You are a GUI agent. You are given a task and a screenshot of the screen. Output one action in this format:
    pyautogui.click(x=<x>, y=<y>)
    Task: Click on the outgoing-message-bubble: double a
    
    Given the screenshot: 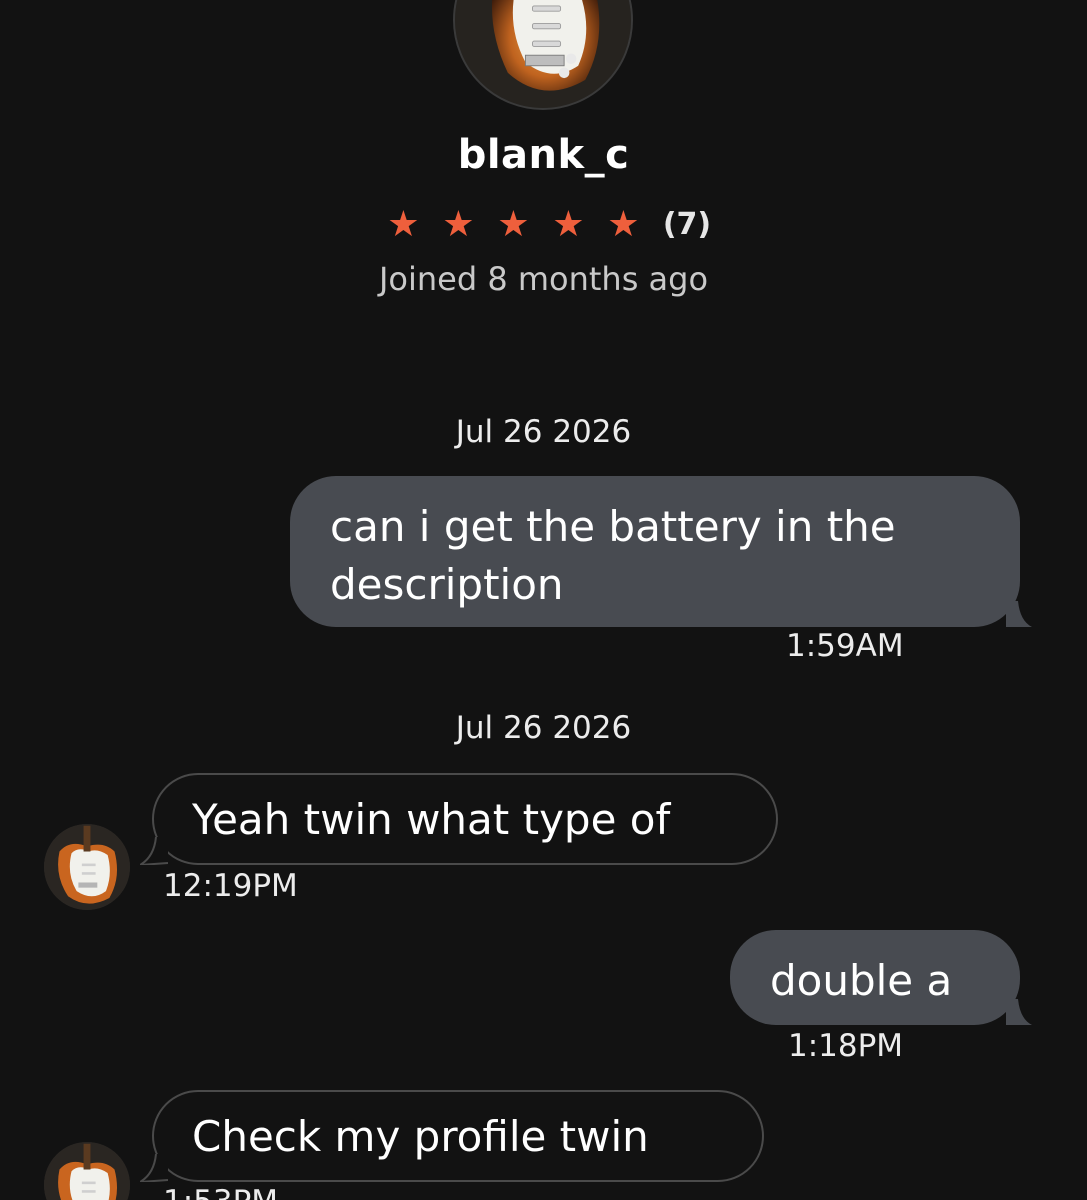 What is the action you would take?
    pyautogui.click(x=881, y=977)
    